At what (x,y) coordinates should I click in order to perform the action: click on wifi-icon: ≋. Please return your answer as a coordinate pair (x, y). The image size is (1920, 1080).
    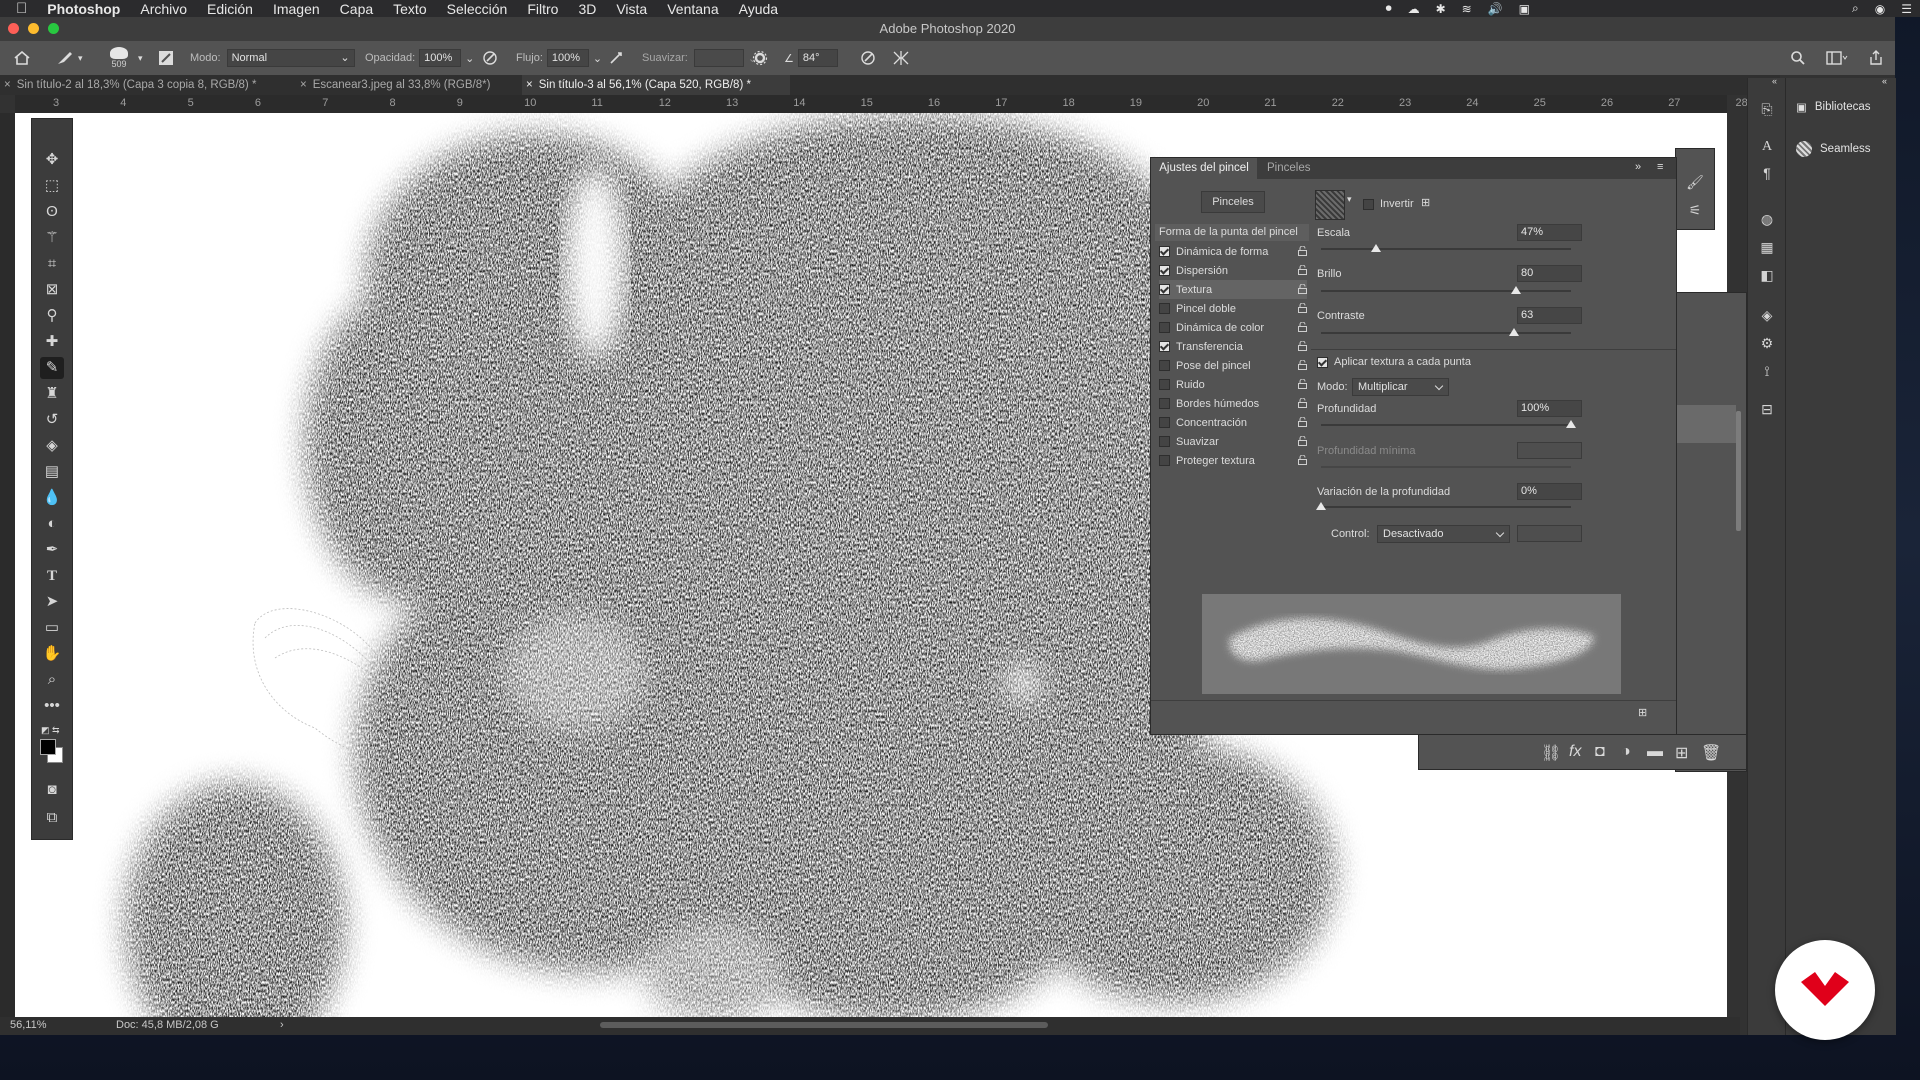
    Looking at the image, I should click on (1467, 9).